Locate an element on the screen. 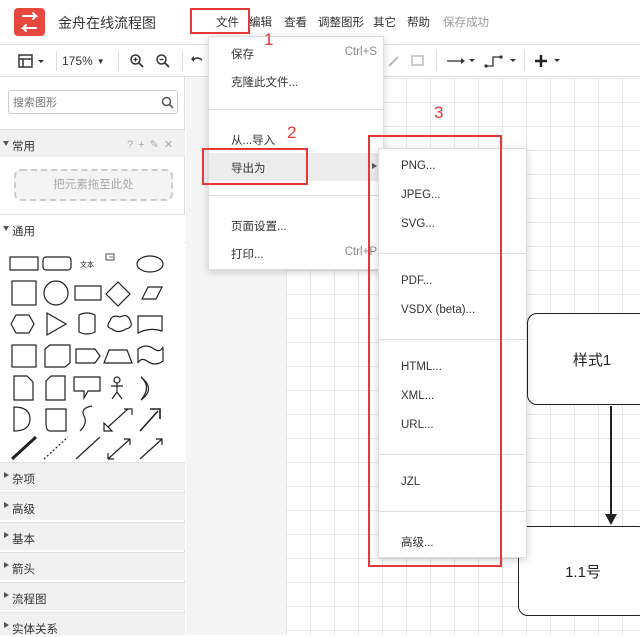 This screenshot has width=640, height=637. section-general: 通用 is located at coordinates (92, 228).